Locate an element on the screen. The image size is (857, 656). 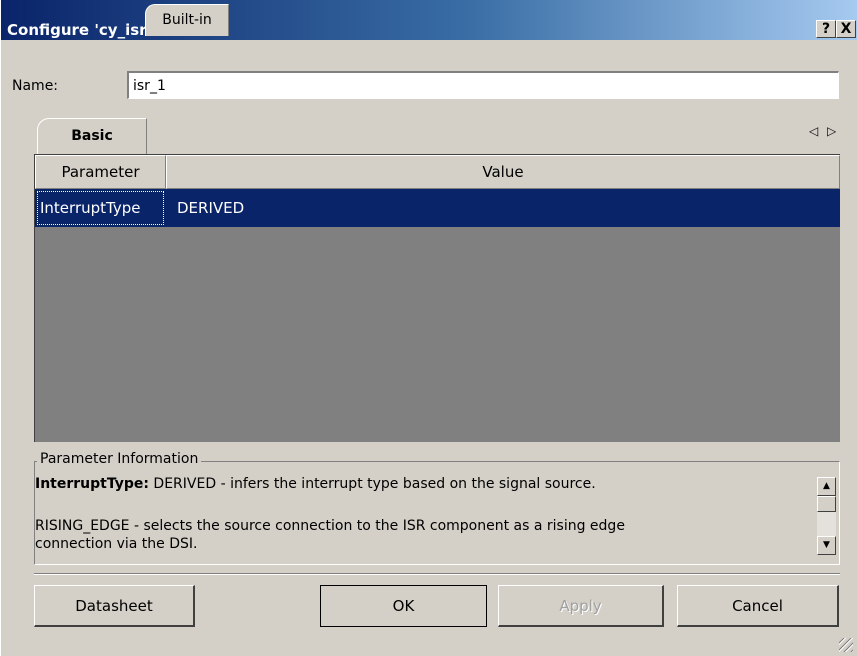
tab-built-in: Built-in is located at coordinates (187, 20).